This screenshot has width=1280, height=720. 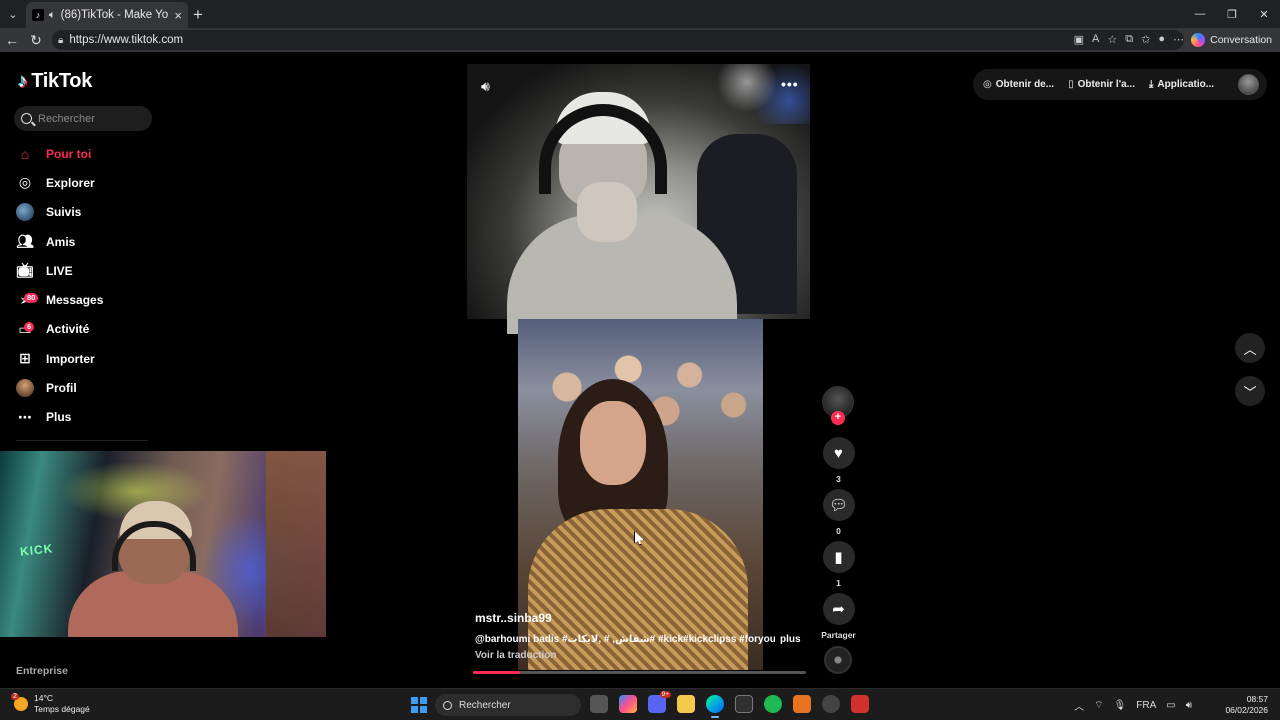 I want to click on display-icon: ▭, so click(x=1170, y=705).